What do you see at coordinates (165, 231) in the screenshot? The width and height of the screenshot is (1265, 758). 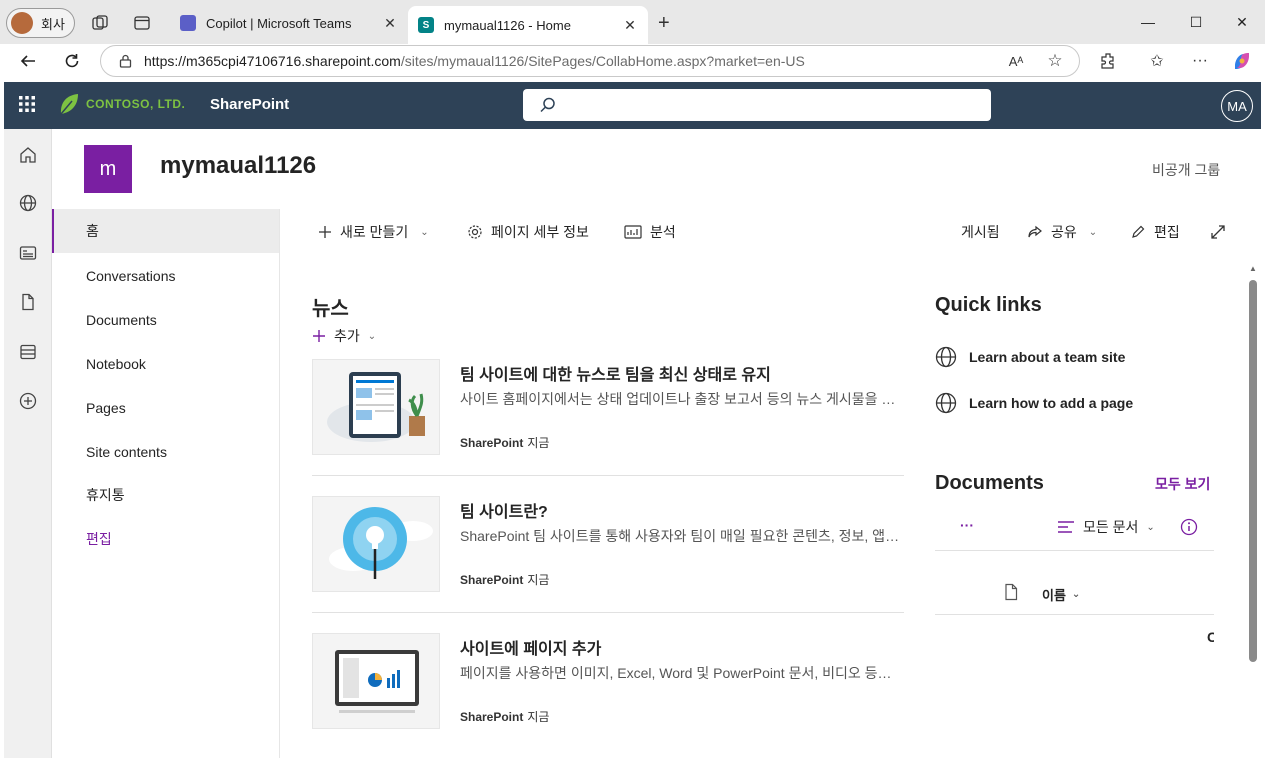 I see `nav-item-home: 홈` at bounding box center [165, 231].